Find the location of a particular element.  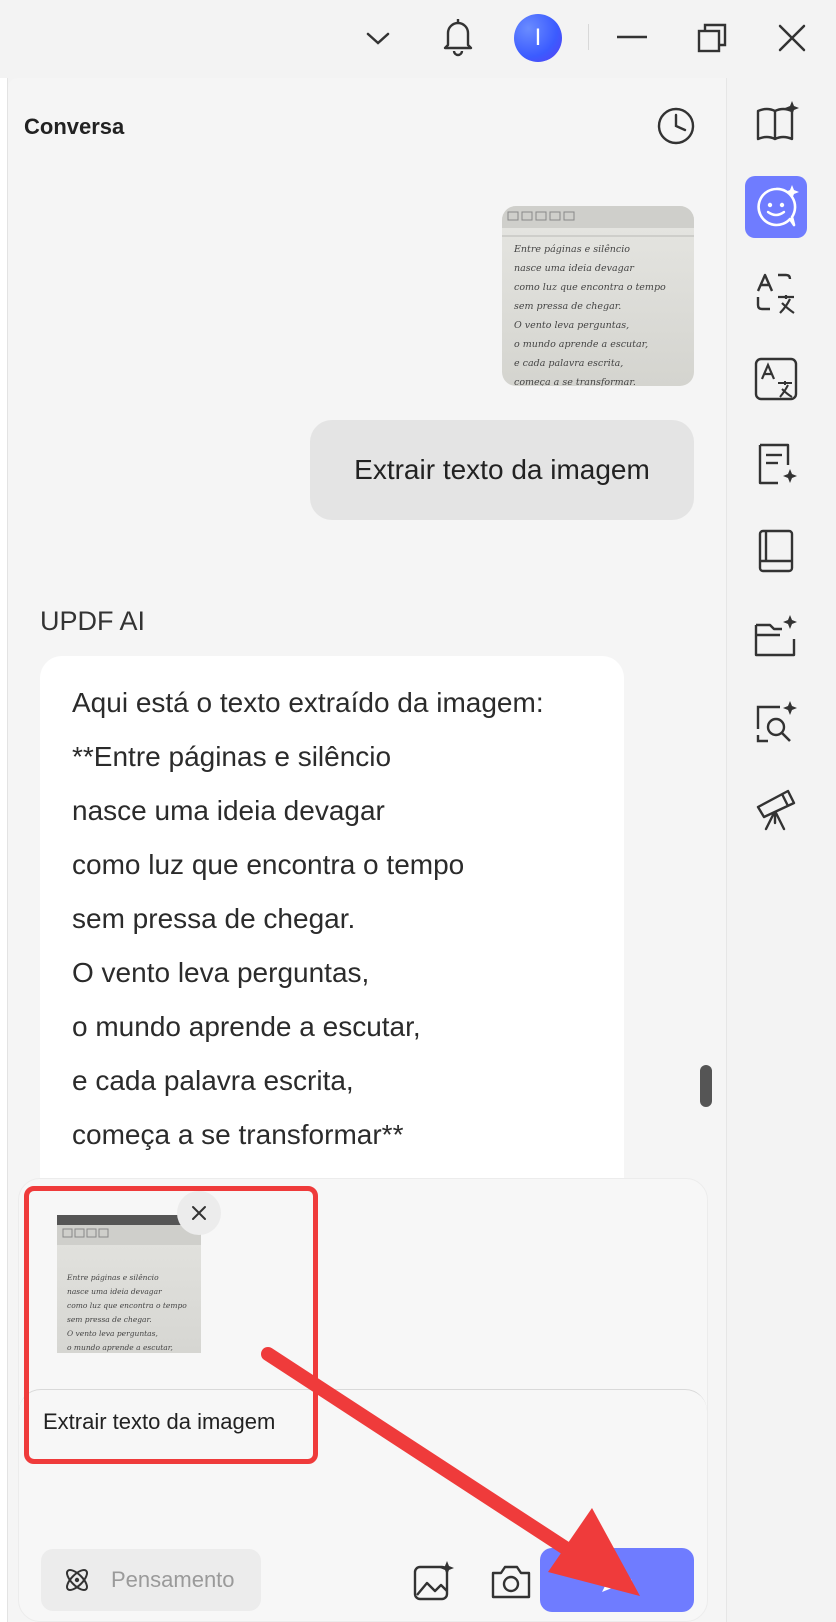

ai-message-line: começa a se transformar** is located at coordinates (238, 1134).